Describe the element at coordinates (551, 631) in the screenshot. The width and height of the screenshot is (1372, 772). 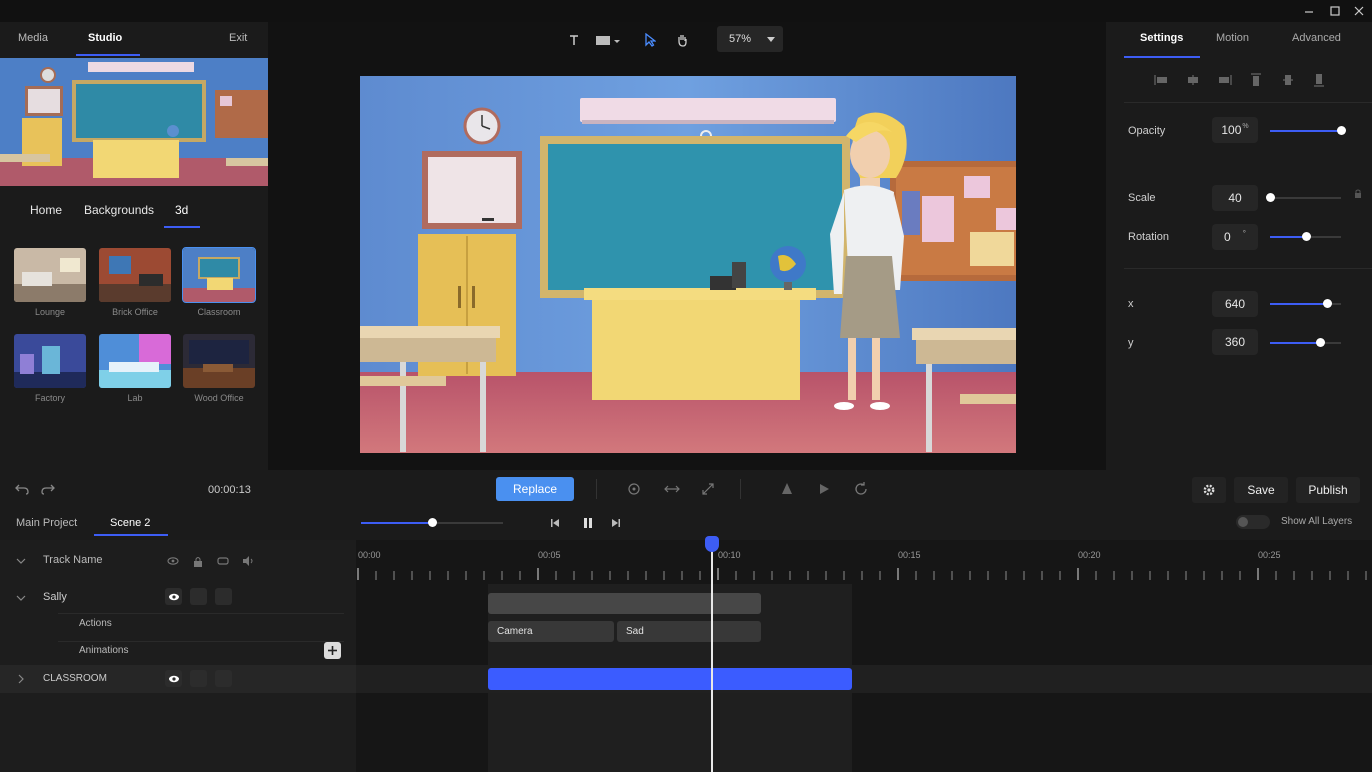
I see `camera-action-clip: Camera` at that location.